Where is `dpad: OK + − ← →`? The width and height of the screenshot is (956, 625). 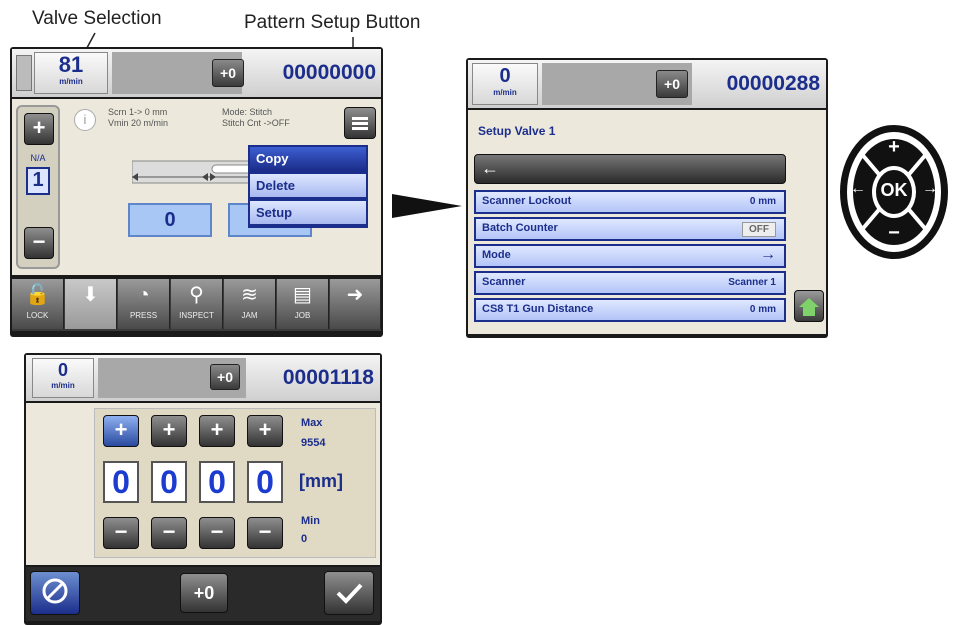
dpad: OK + − ← → is located at coordinates (894, 192).